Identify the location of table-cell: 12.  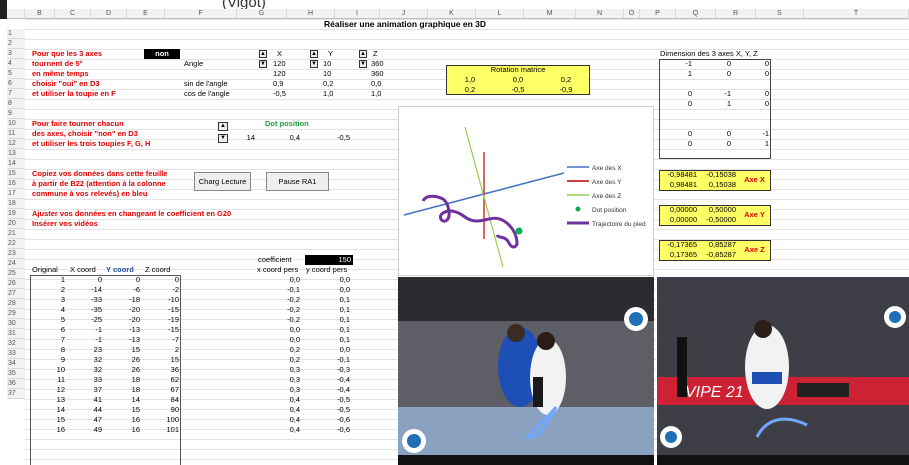
(60, 389).